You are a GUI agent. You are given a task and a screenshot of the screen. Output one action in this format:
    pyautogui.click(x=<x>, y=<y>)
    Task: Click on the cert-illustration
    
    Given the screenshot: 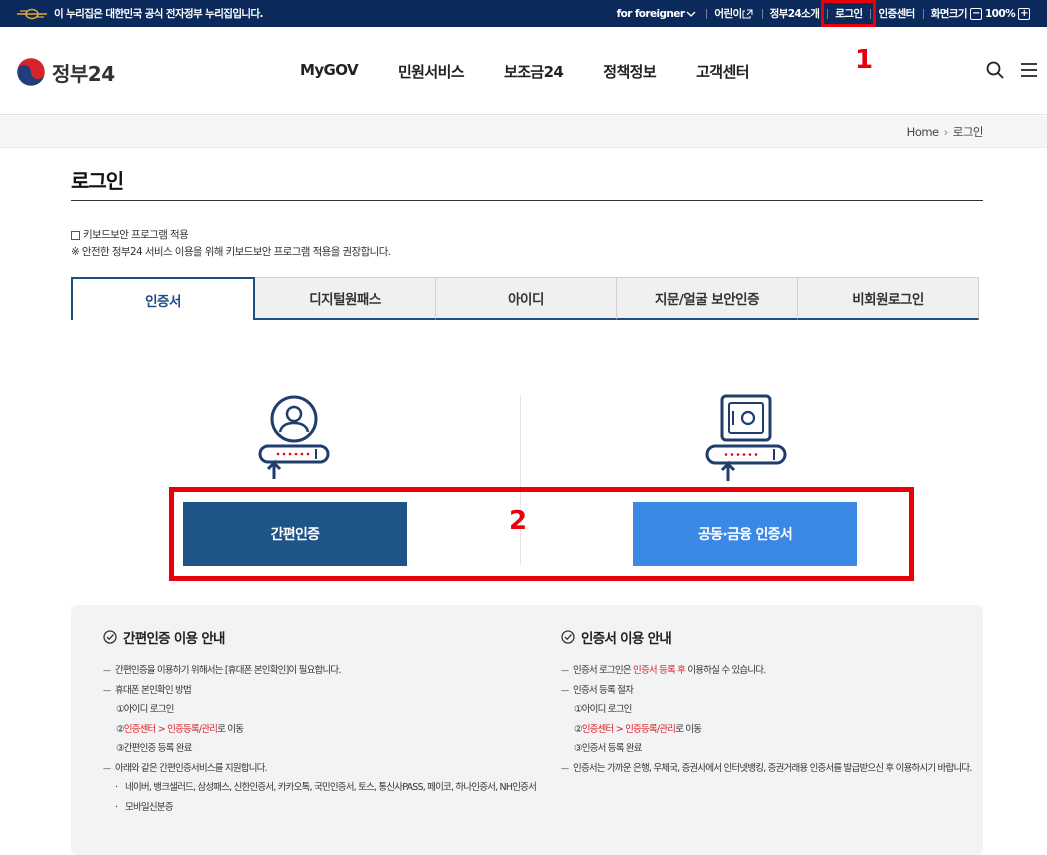 What is the action you would take?
    pyautogui.click(x=746, y=440)
    